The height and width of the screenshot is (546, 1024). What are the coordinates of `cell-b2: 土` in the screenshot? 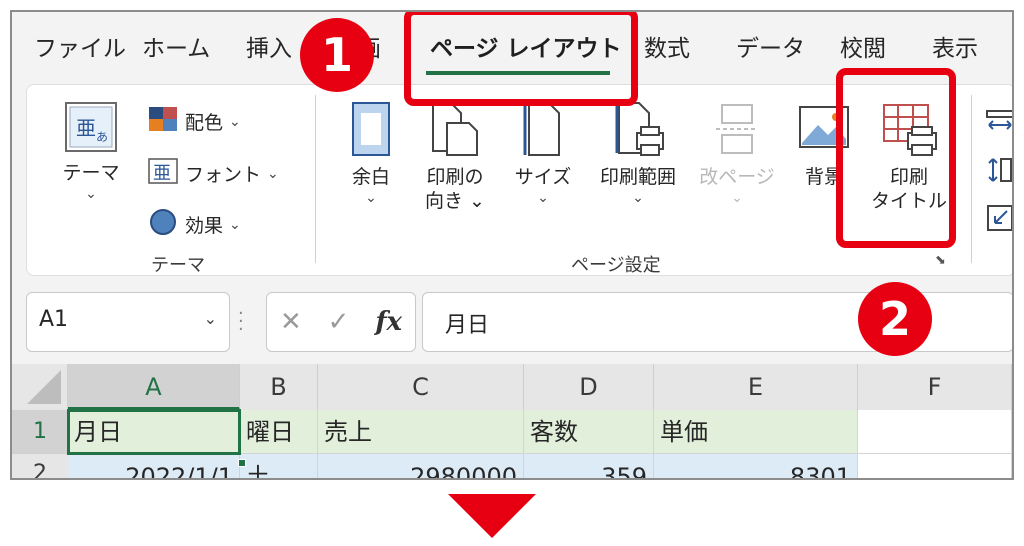 It's located at (279, 466).